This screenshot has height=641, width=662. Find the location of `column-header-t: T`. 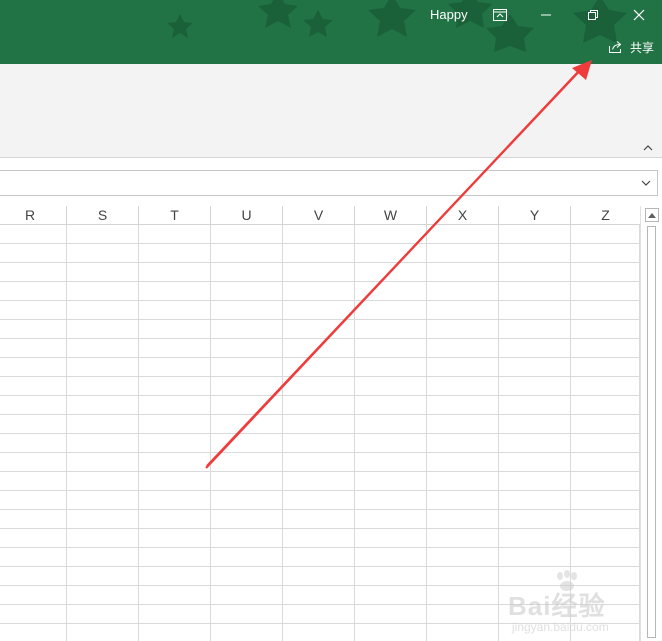

column-header-t: T is located at coordinates (175, 215).